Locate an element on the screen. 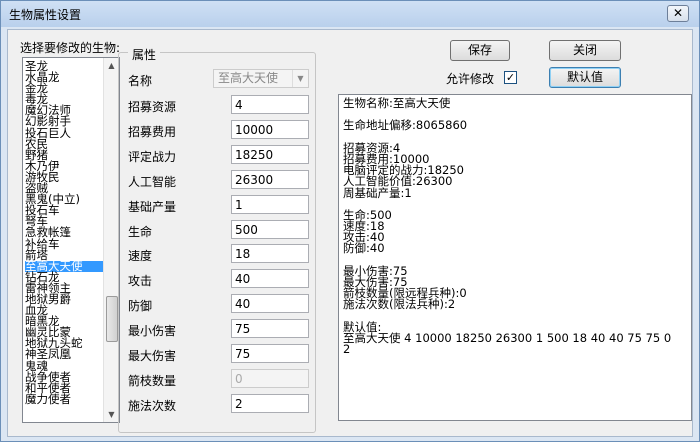 This screenshot has height=442, width=700. info-line: 生命地址偏移:8065860 is located at coordinates (405, 125).